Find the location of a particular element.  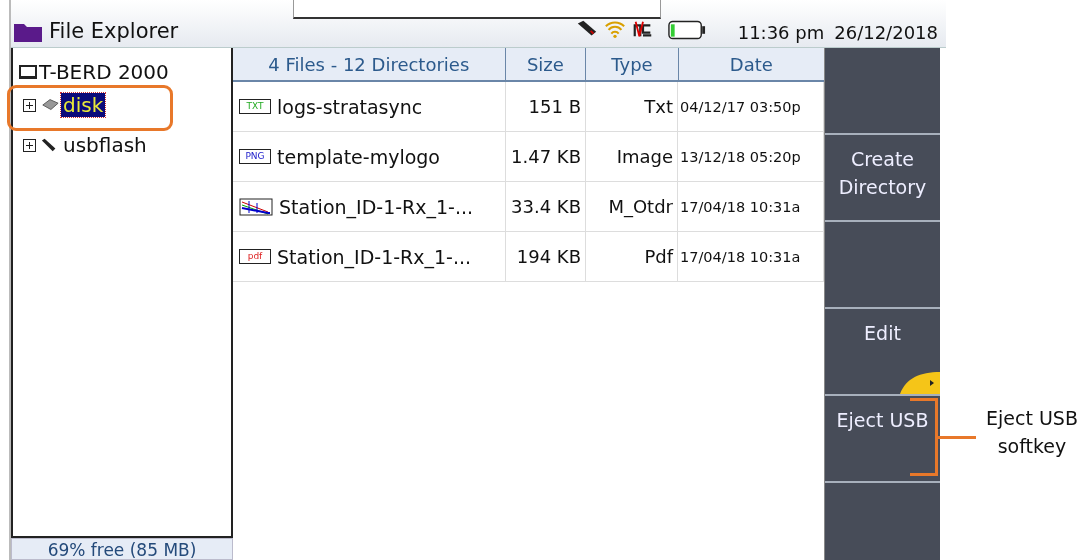

file-type: Pdf is located at coordinates (632, 256).